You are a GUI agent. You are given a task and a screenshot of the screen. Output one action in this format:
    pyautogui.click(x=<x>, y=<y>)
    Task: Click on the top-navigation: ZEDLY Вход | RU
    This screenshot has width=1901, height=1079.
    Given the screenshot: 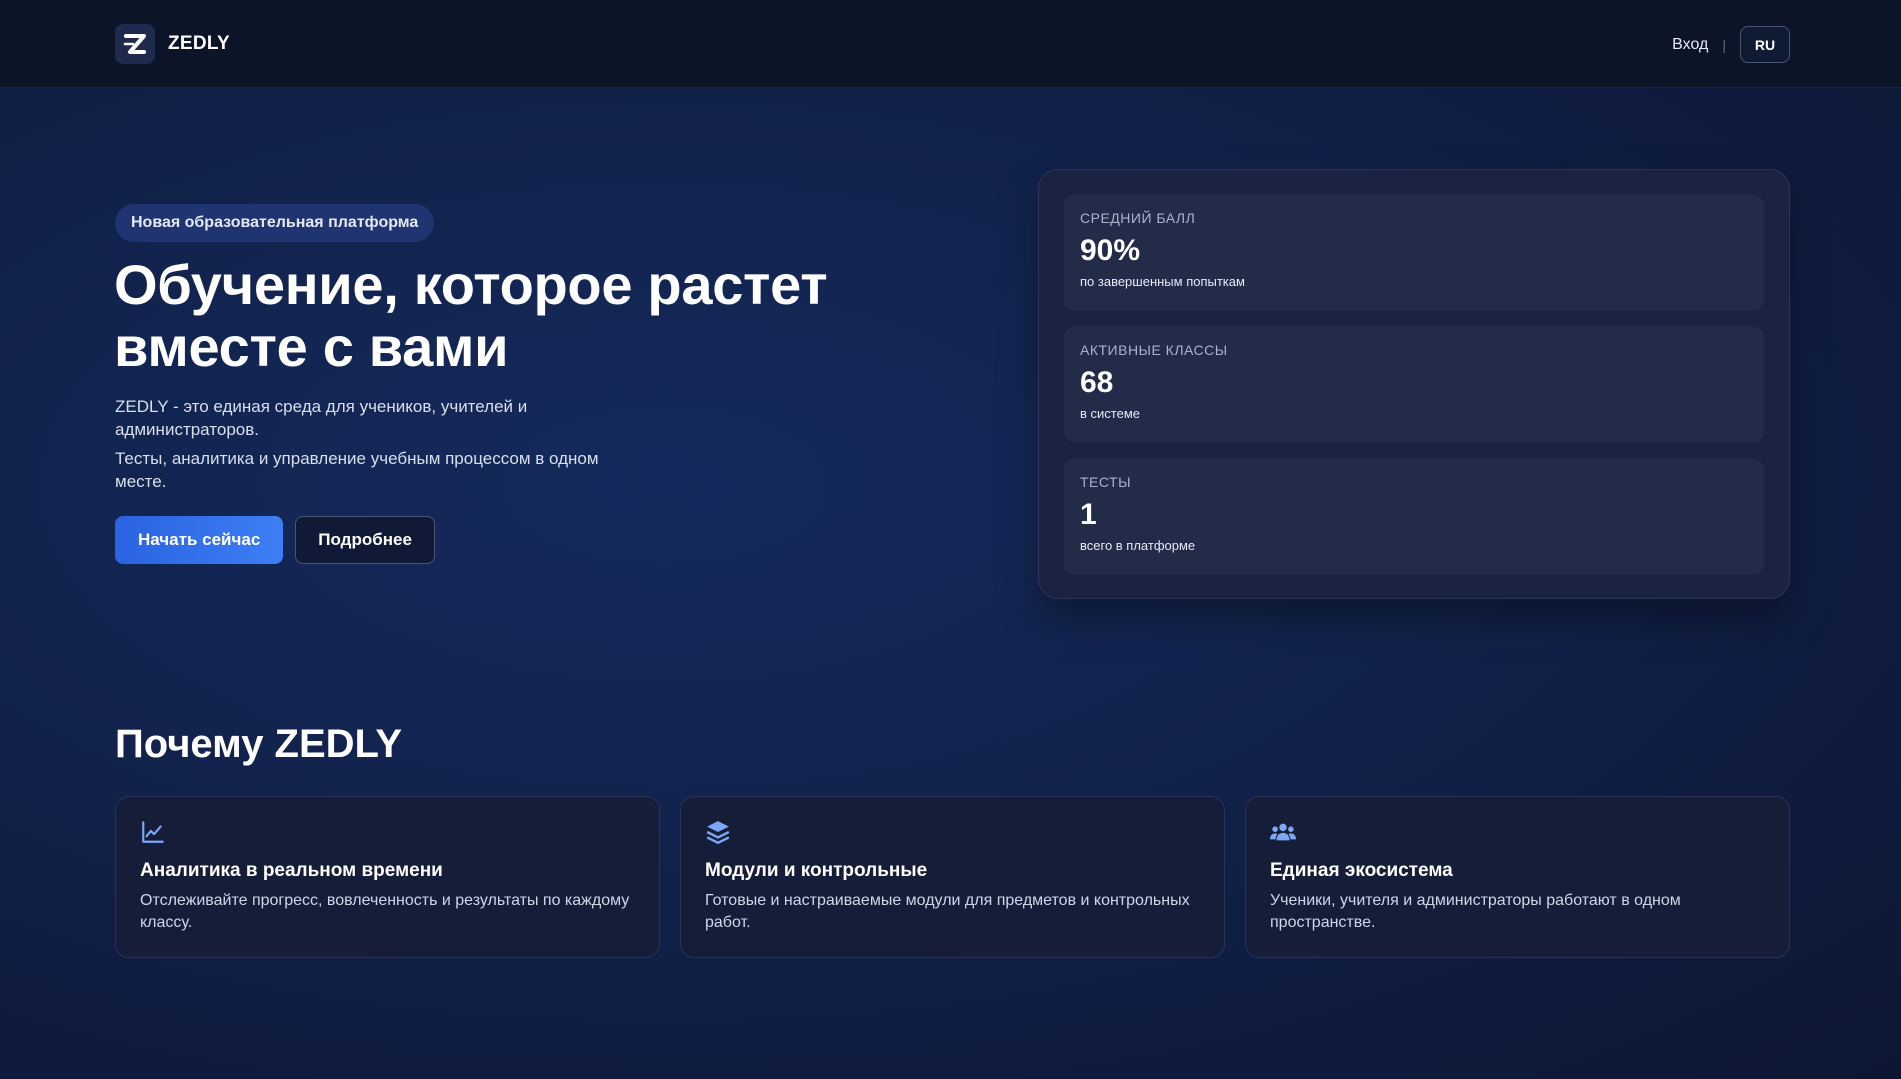 What is the action you would take?
    pyautogui.click(x=950, y=44)
    